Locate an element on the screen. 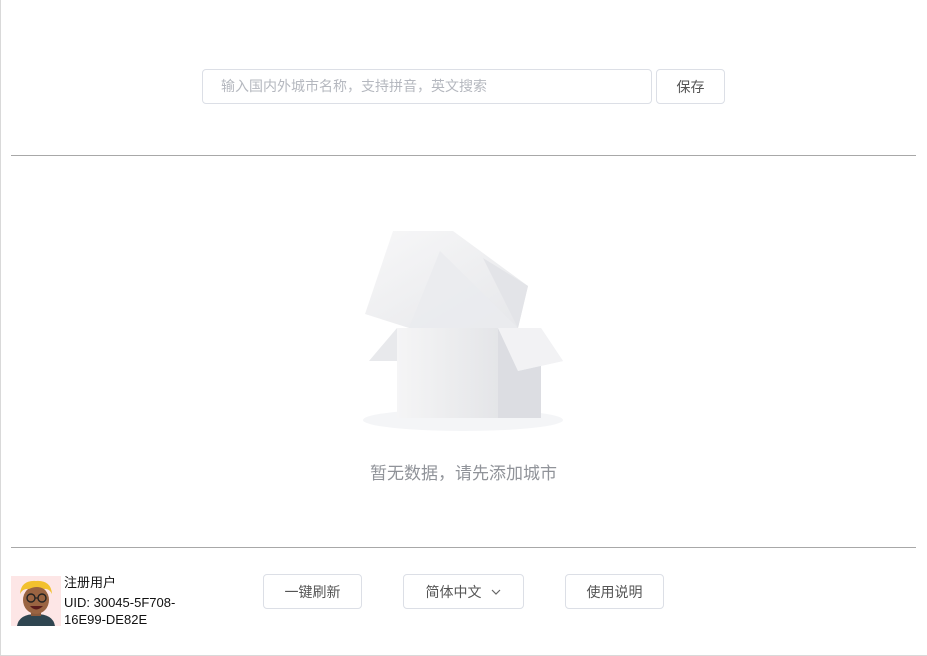  empty-box-icon is located at coordinates (465, 333).